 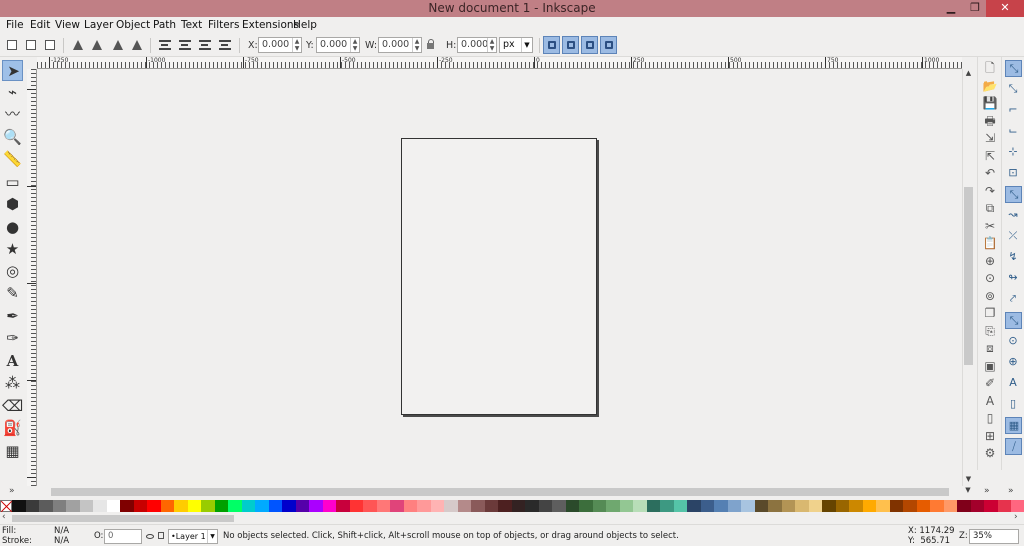 I want to click on print-button: 🖶, so click(x=990, y=121).